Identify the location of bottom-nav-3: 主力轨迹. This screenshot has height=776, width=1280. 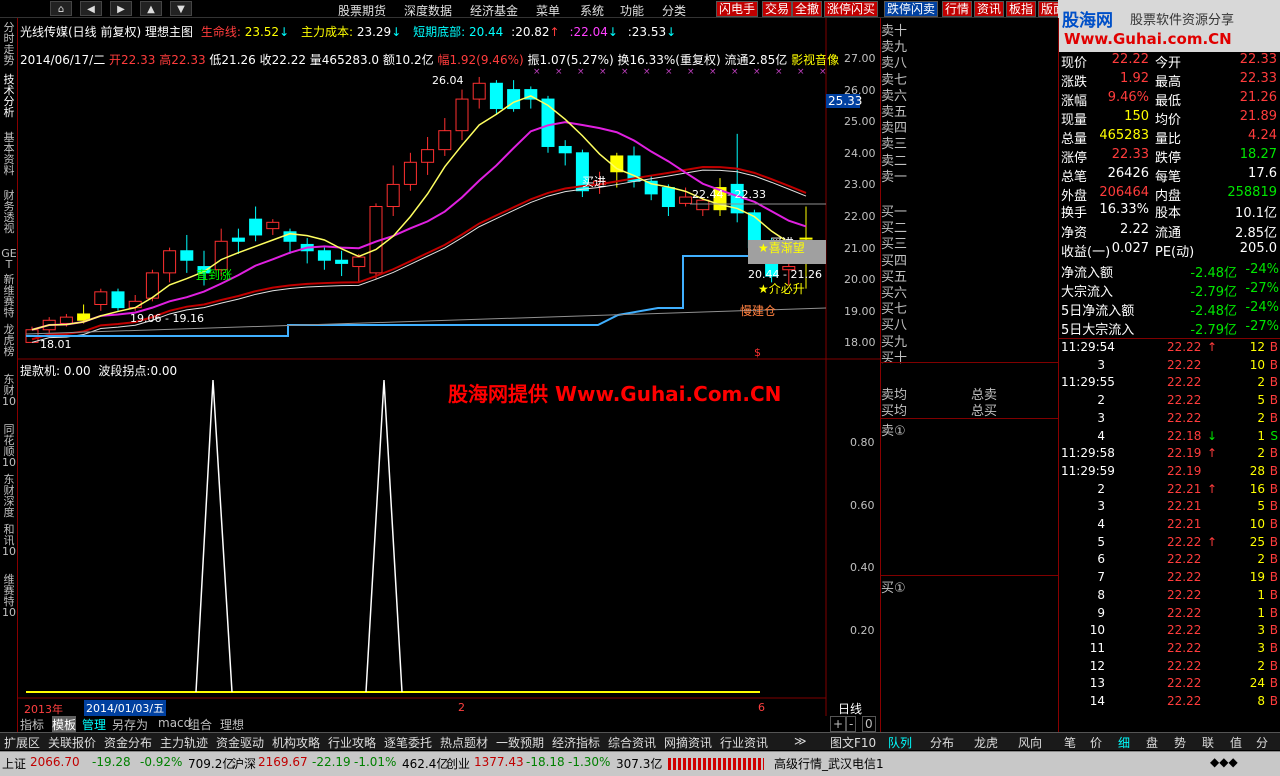
(184, 742).